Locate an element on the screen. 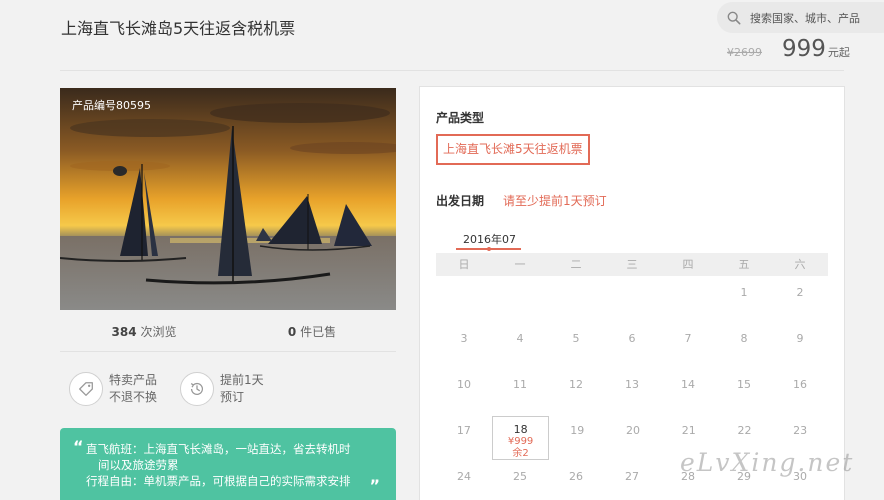 The height and width of the screenshot is (500, 884). clock-icon is located at coordinates (197, 388).